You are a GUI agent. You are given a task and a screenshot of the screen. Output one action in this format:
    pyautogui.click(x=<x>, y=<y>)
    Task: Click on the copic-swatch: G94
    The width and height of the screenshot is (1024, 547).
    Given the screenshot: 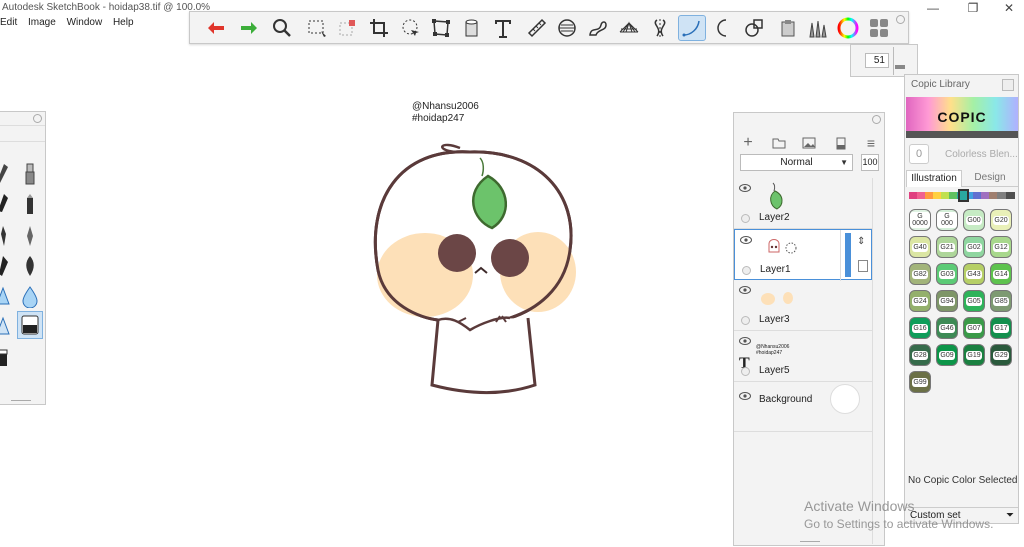 What is the action you would take?
    pyautogui.click(x=947, y=301)
    